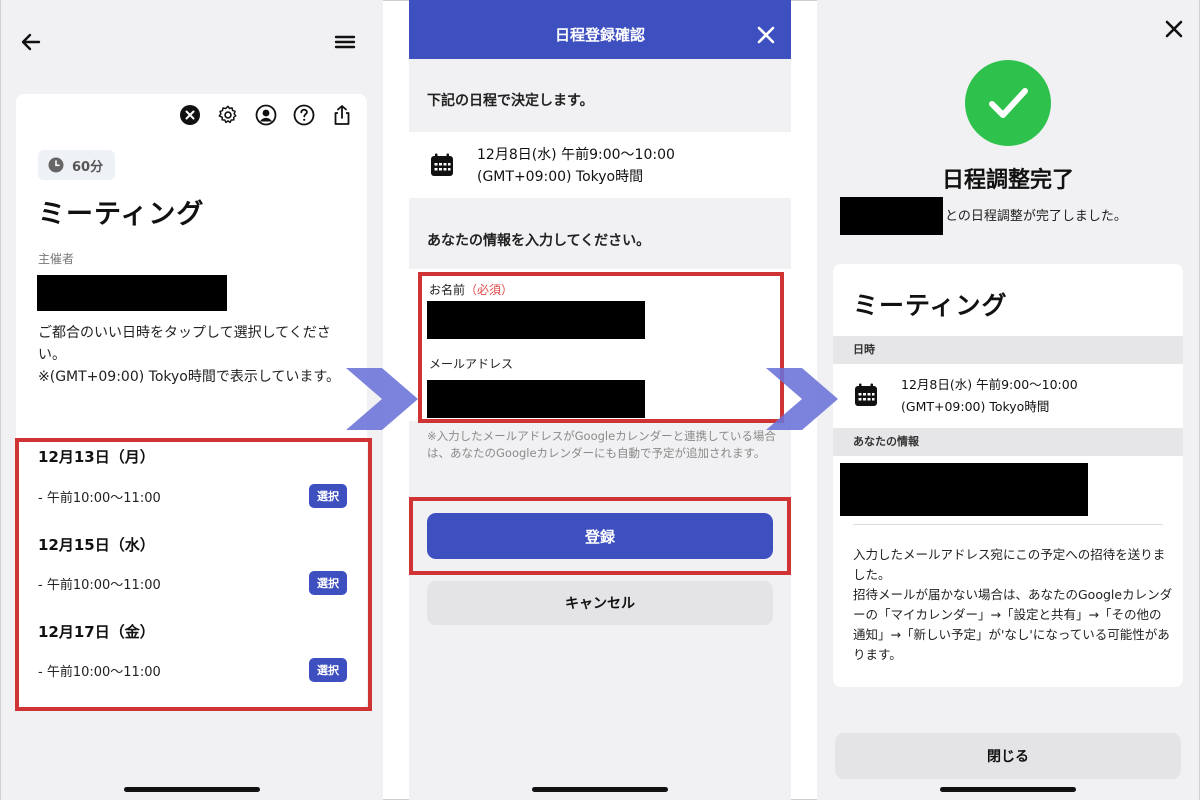 Image resolution: width=1200 pixels, height=800 pixels. What do you see at coordinates (1008, 524) in the screenshot?
I see `divider` at bounding box center [1008, 524].